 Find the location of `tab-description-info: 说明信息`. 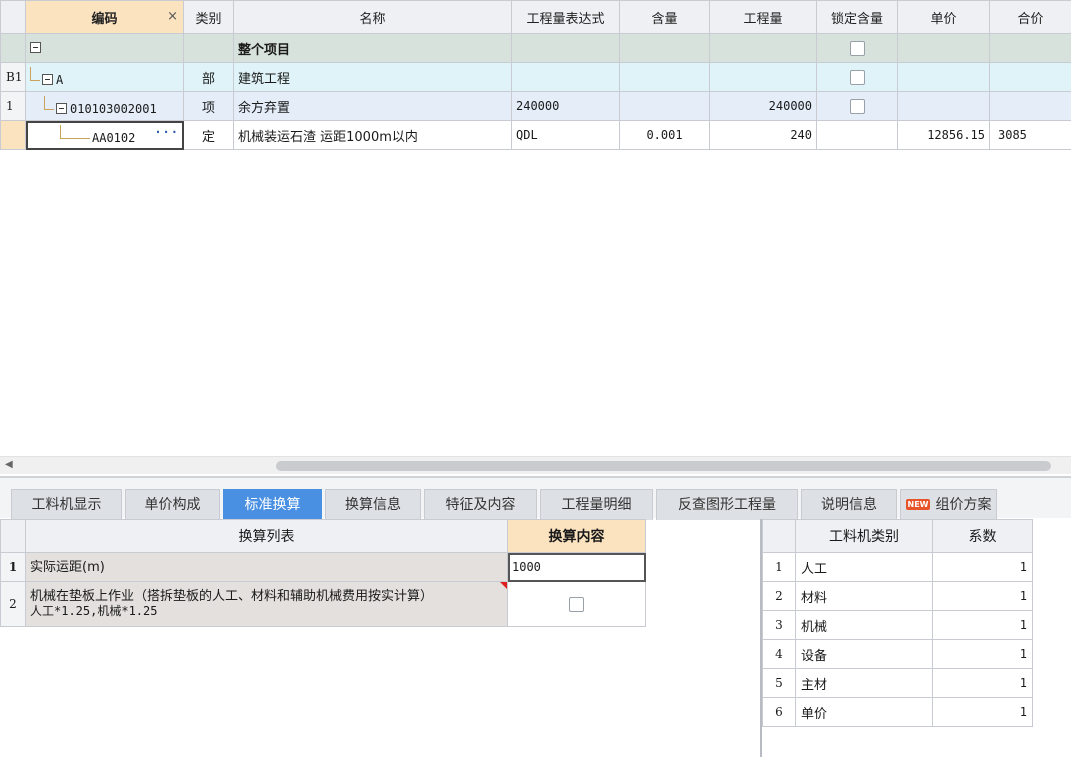

tab-description-info: 说明信息 is located at coordinates (849, 504).